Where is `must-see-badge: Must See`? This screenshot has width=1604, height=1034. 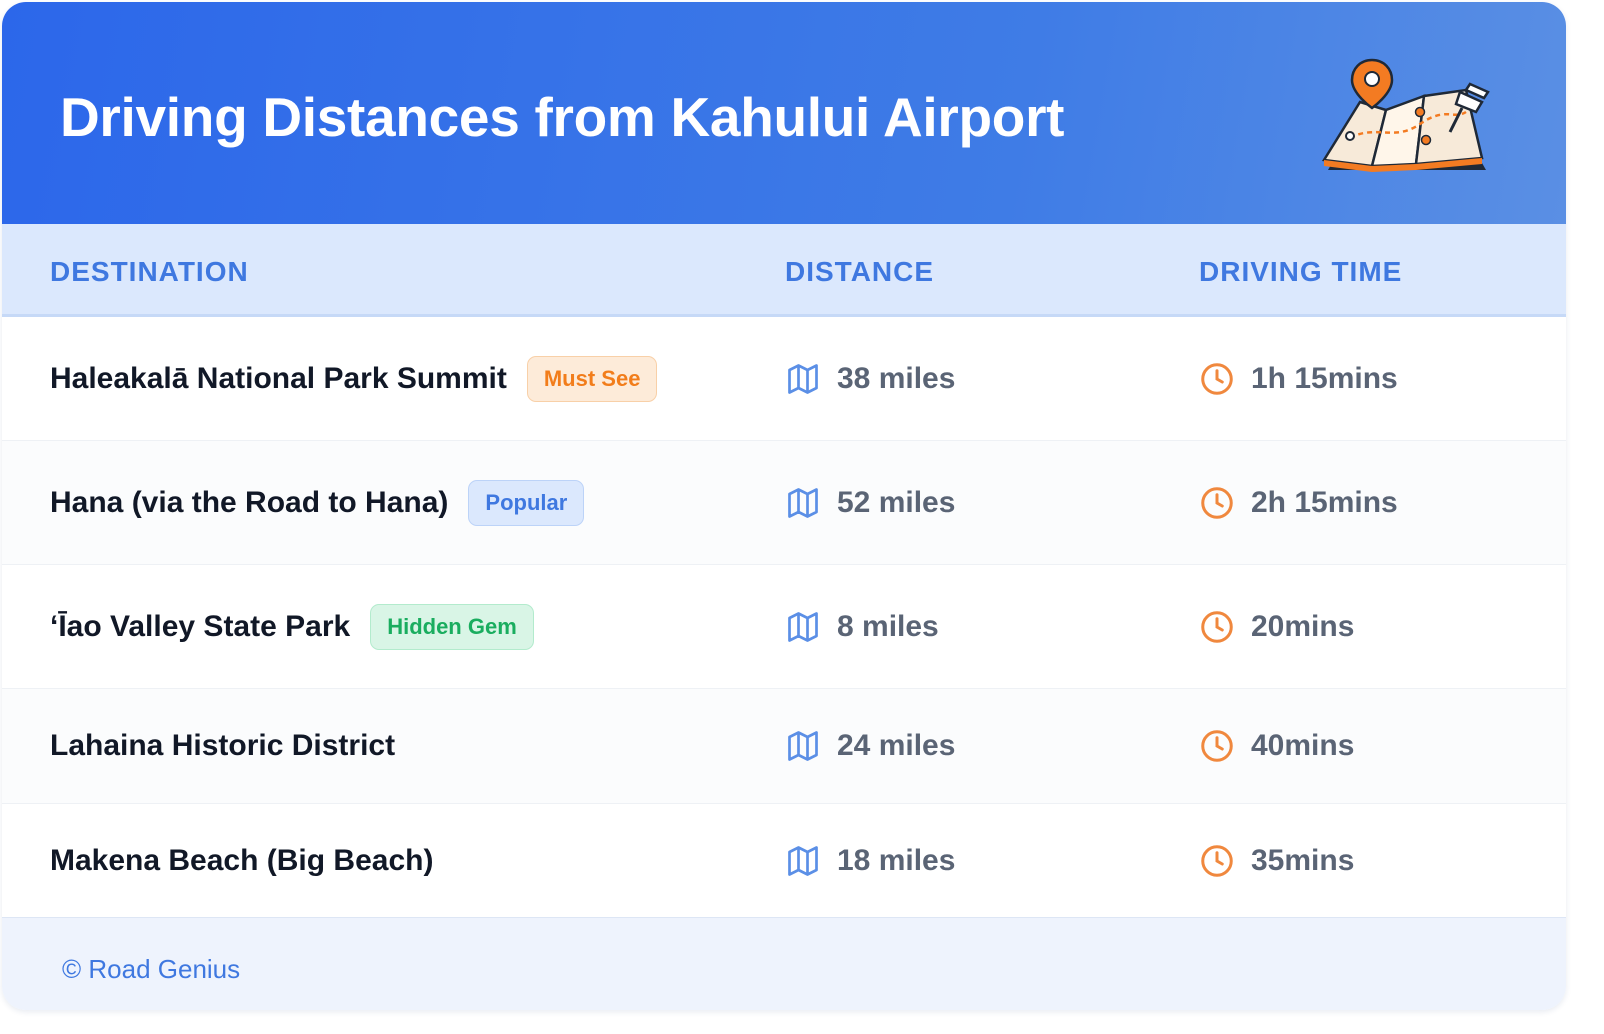
must-see-badge: Must See is located at coordinates (592, 378).